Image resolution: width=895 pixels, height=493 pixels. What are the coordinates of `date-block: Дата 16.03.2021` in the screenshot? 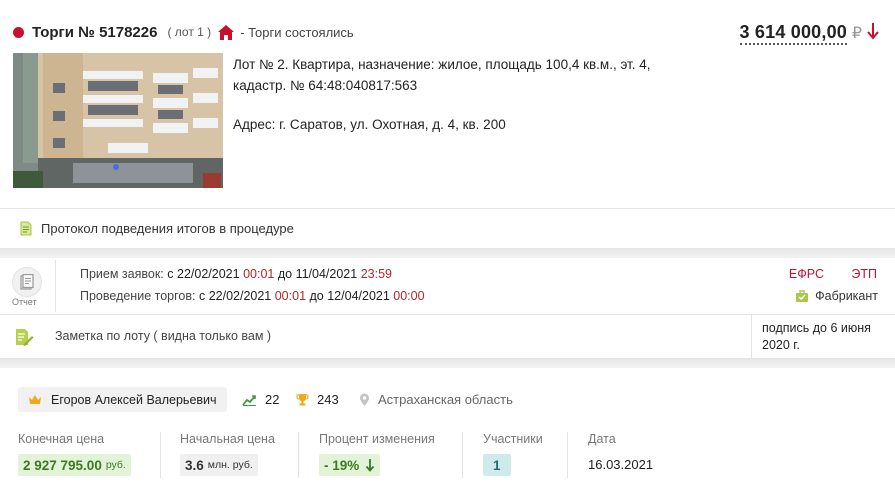 It's located at (620, 452).